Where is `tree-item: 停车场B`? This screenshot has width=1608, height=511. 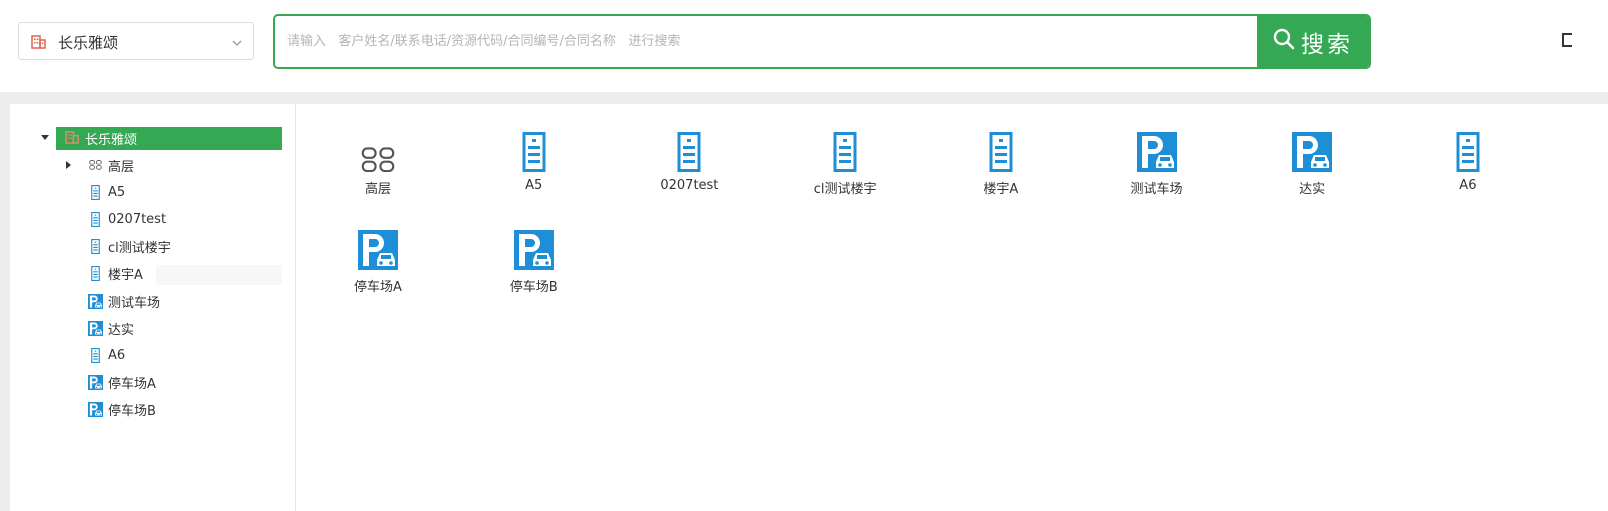 tree-item: 停车场B is located at coordinates (122, 410).